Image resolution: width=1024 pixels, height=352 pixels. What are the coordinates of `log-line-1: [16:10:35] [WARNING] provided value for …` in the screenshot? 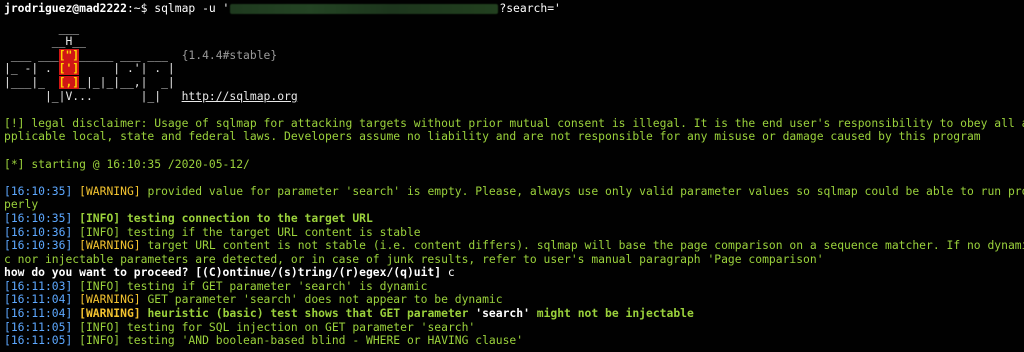 It's located at (514, 192).